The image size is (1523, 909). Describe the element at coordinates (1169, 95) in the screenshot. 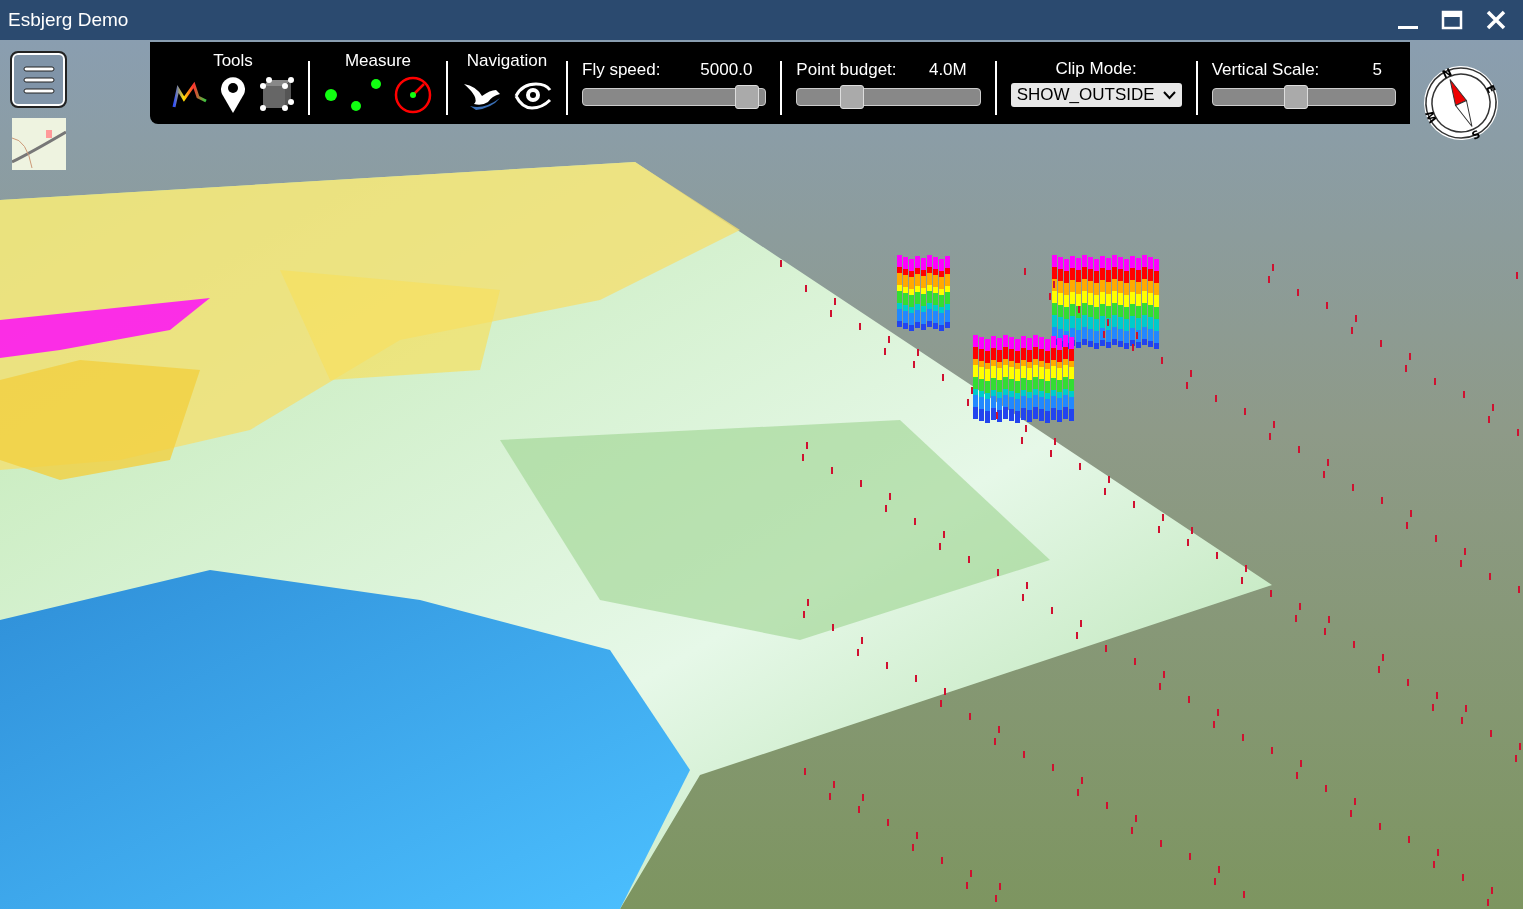

I see `chevron-down-icon` at that location.